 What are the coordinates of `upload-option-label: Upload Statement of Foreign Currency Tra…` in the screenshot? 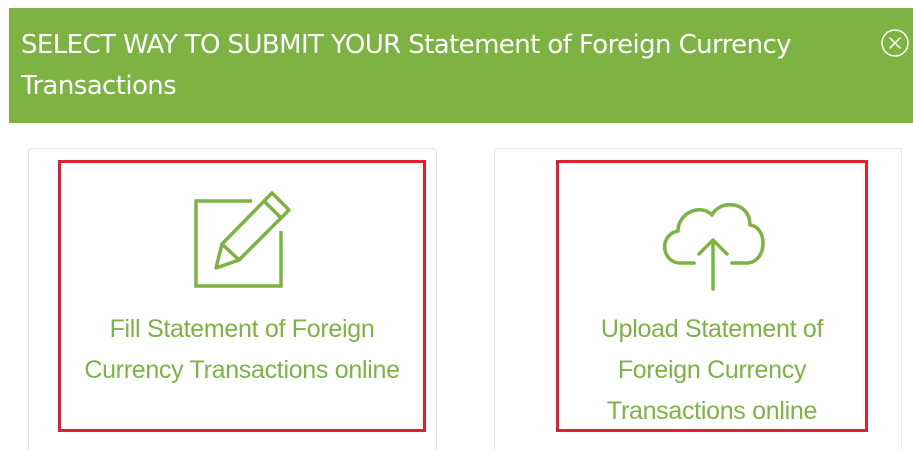 It's located at (712, 370).